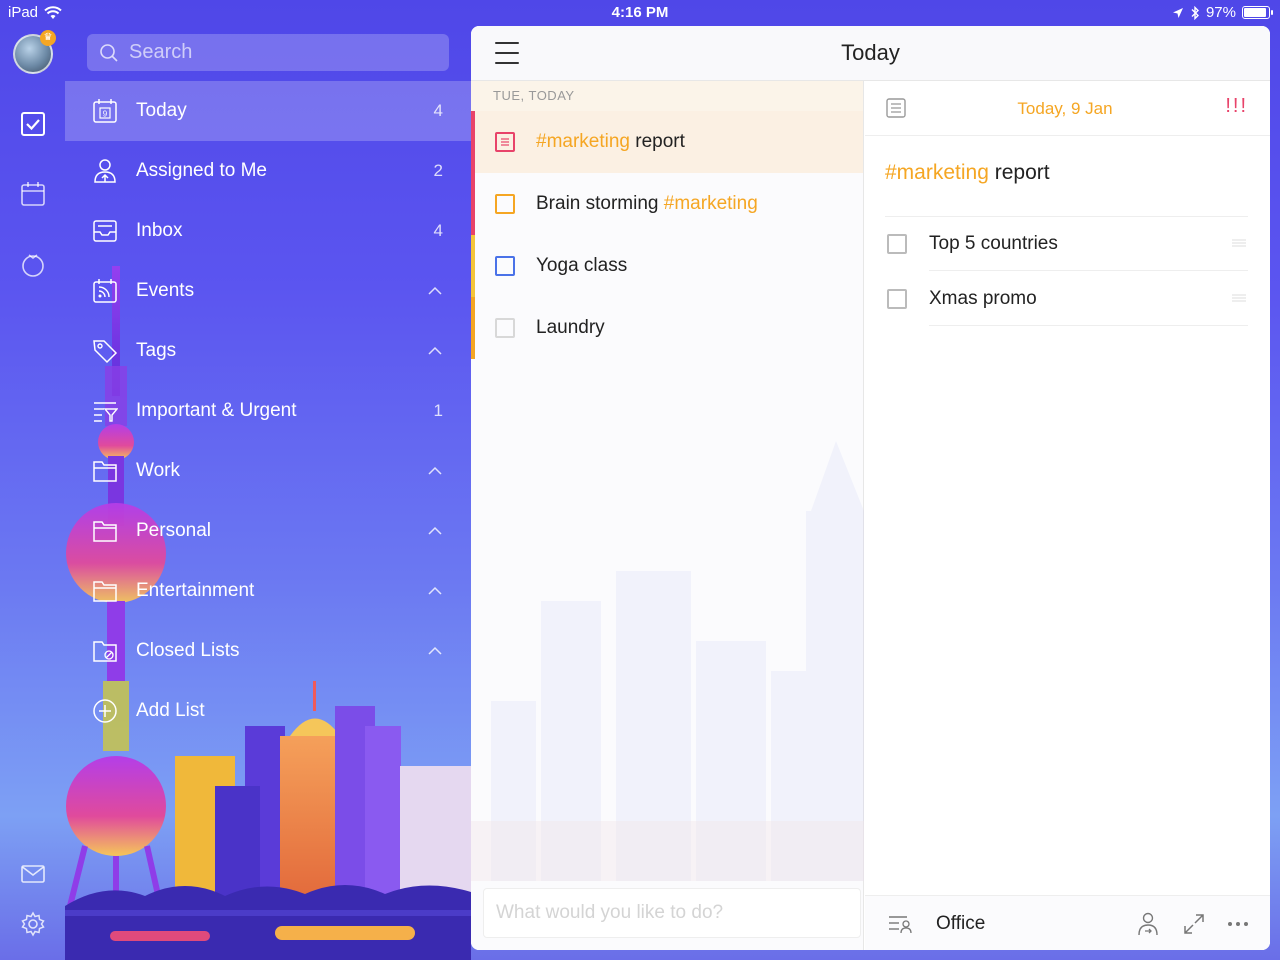 Image resolution: width=1280 pixels, height=960 pixels. I want to click on subtask-label: Xmas promo, so click(983, 298).